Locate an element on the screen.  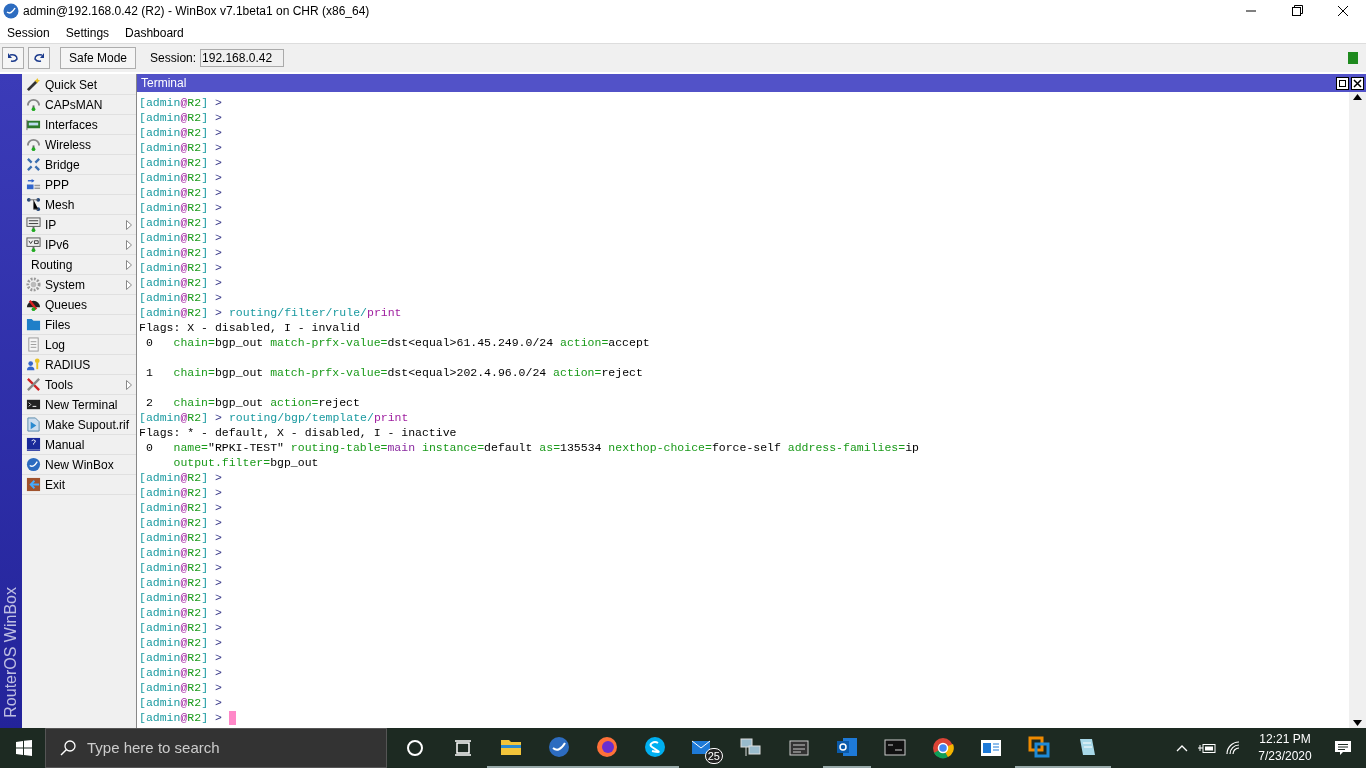
taskbar-button: 25 is located at coordinates (703, 748).